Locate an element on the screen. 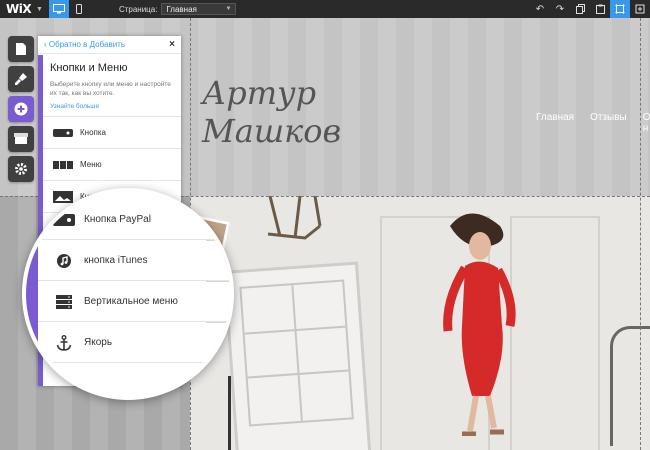  design-button is located at coordinates (21, 79).